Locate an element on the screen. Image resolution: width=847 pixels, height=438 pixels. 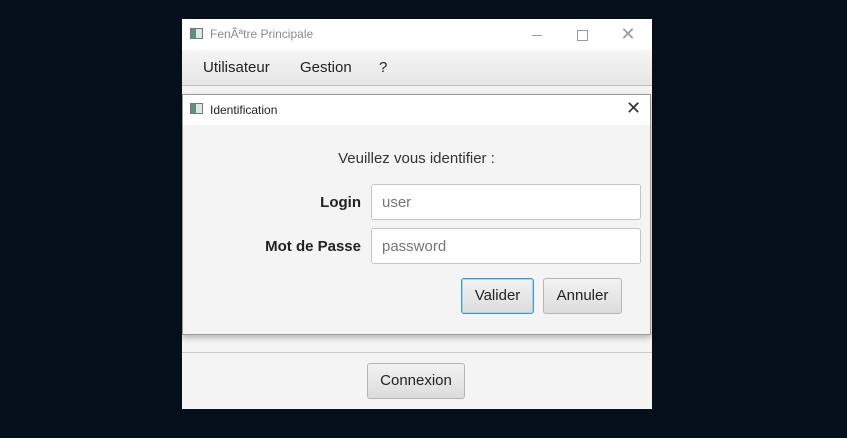
divider is located at coordinates (417, 352).